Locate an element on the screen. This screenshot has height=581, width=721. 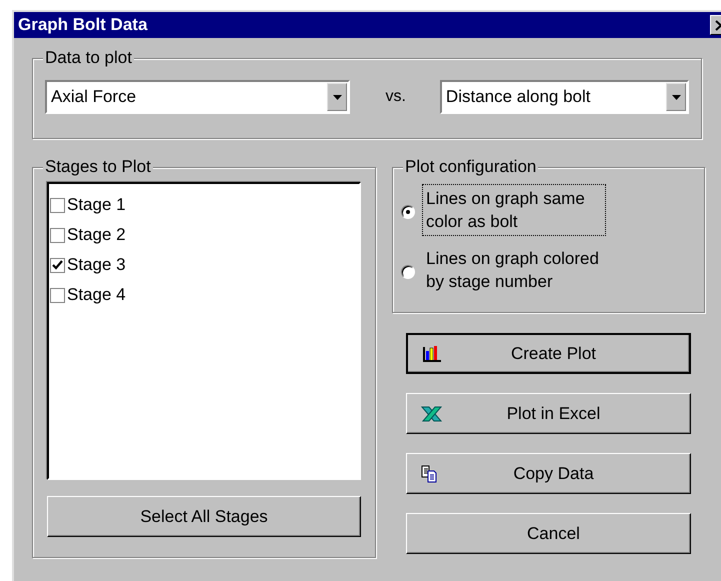
stage-checkbox: Stage 4 is located at coordinates (204, 295).